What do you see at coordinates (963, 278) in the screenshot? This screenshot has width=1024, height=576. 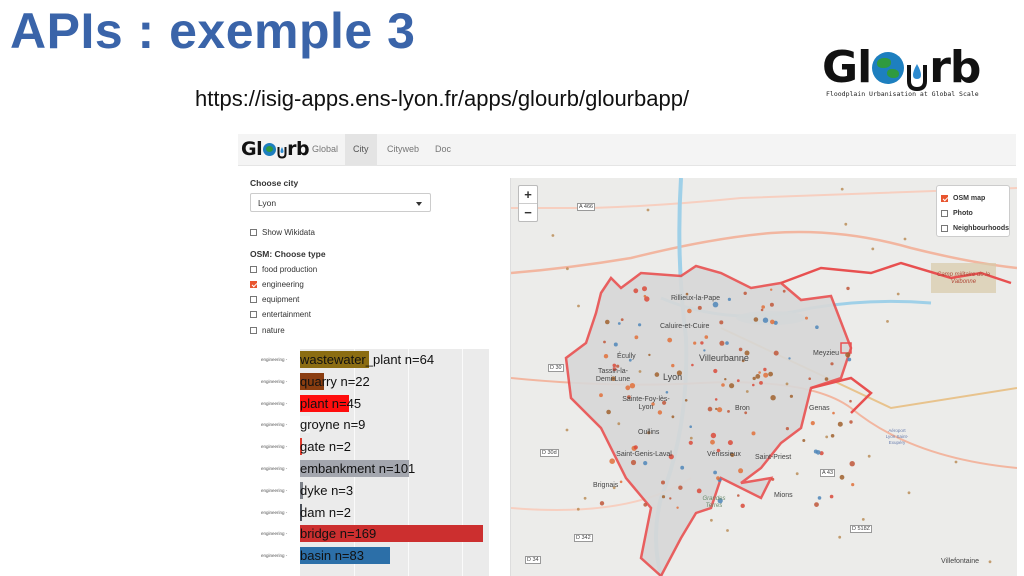 I see `map-place-label: Camp militaire de la Valbonne` at bounding box center [963, 278].